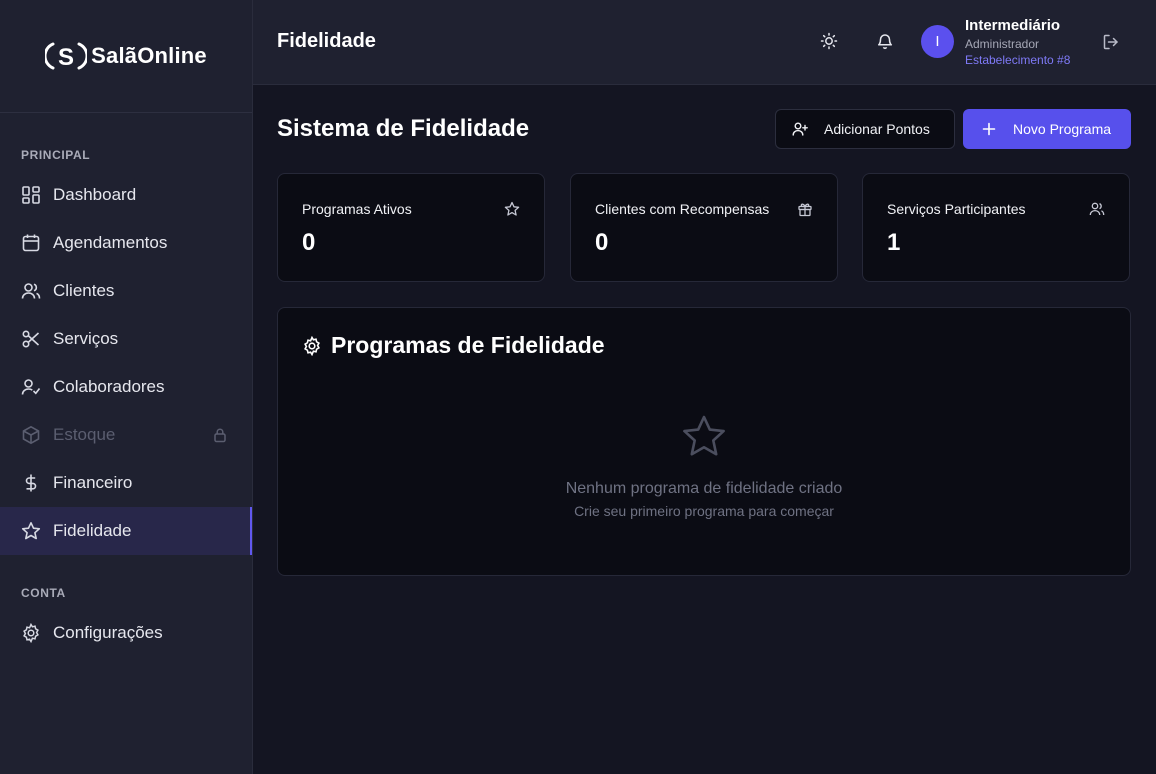 The image size is (1156, 774). What do you see at coordinates (31, 195) in the screenshot?
I see `dashboard-icon` at bounding box center [31, 195].